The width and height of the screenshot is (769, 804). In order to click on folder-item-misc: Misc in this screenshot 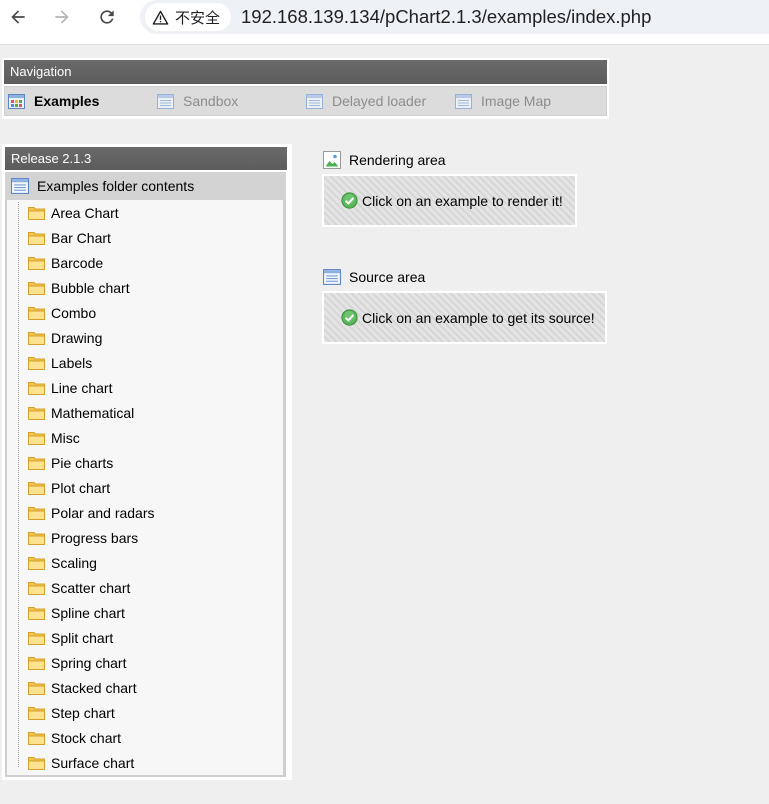, I will do `click(145, 437)`.